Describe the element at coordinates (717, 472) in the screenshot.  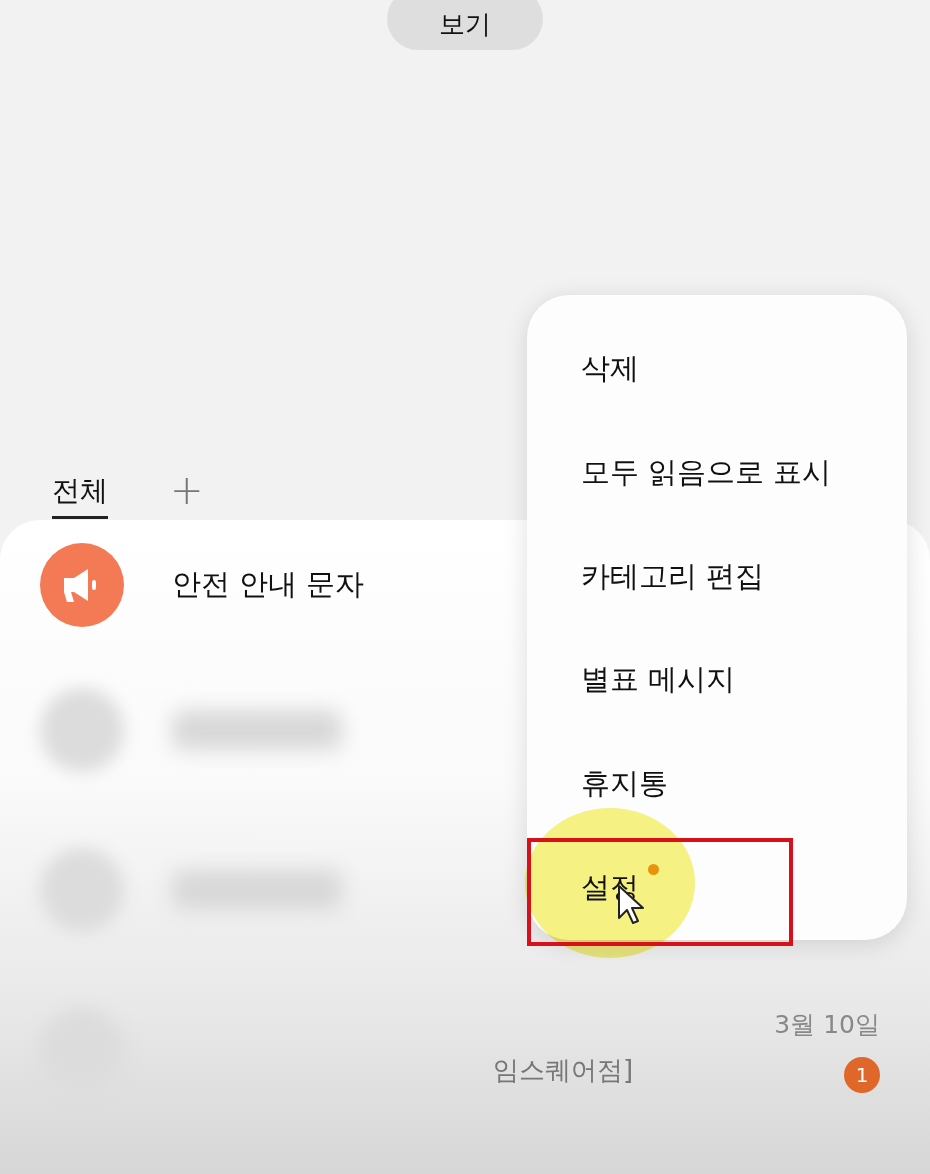
I see `menu-item: 모두 읽음으로 표시` at that location.